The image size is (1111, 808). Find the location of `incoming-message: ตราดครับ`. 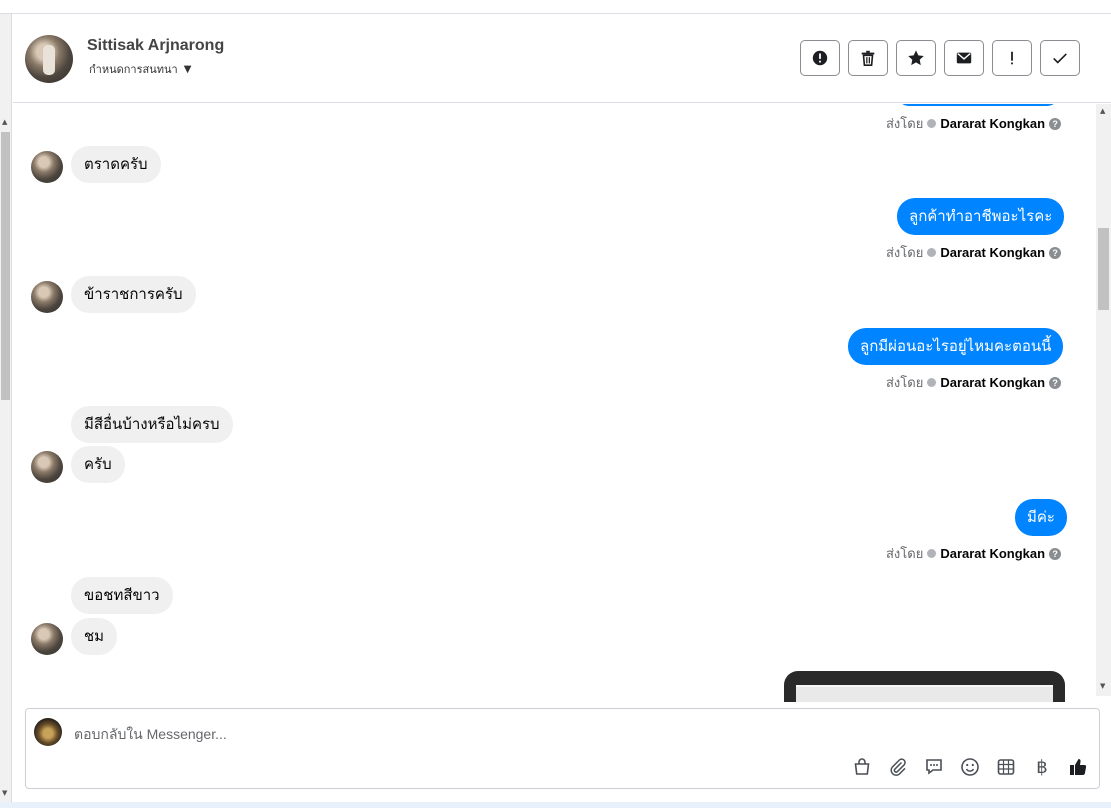

incoming-message: ตราดครับ is located at coordinates (116, 164).